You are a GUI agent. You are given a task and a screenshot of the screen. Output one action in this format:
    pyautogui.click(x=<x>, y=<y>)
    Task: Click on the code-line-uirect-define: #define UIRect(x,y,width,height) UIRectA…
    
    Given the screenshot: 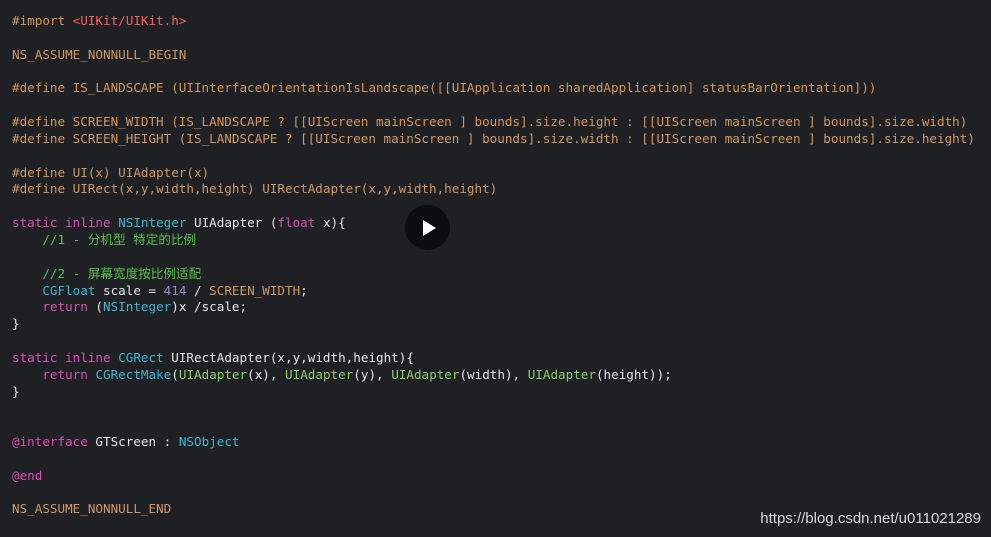 What is the action you would take?
    pyautogui.click(x=493, y=189)
    